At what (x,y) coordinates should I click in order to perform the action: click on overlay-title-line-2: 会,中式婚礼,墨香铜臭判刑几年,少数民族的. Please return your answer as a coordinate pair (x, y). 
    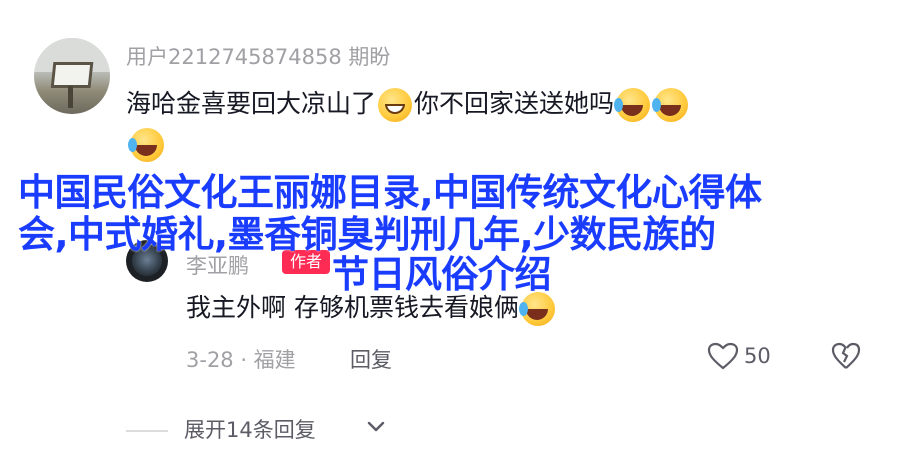
    Looking at the image, I should click on (367, 234).